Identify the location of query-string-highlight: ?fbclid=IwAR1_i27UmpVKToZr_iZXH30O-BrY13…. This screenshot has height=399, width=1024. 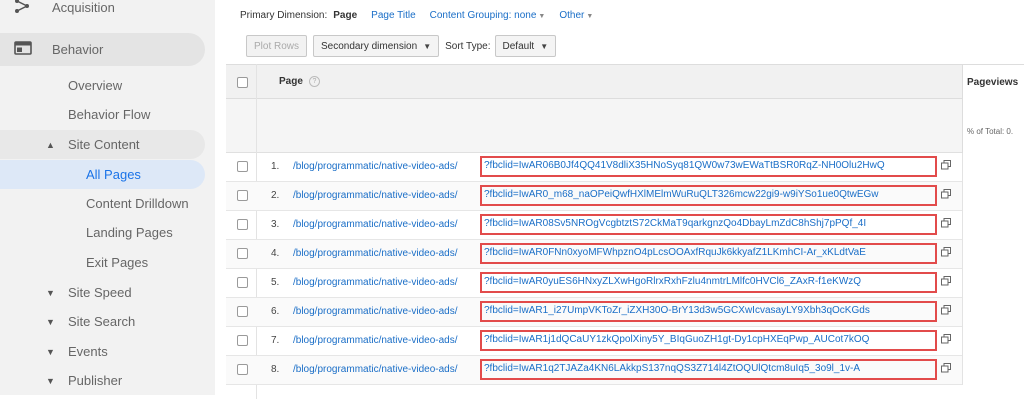
(708, 311).